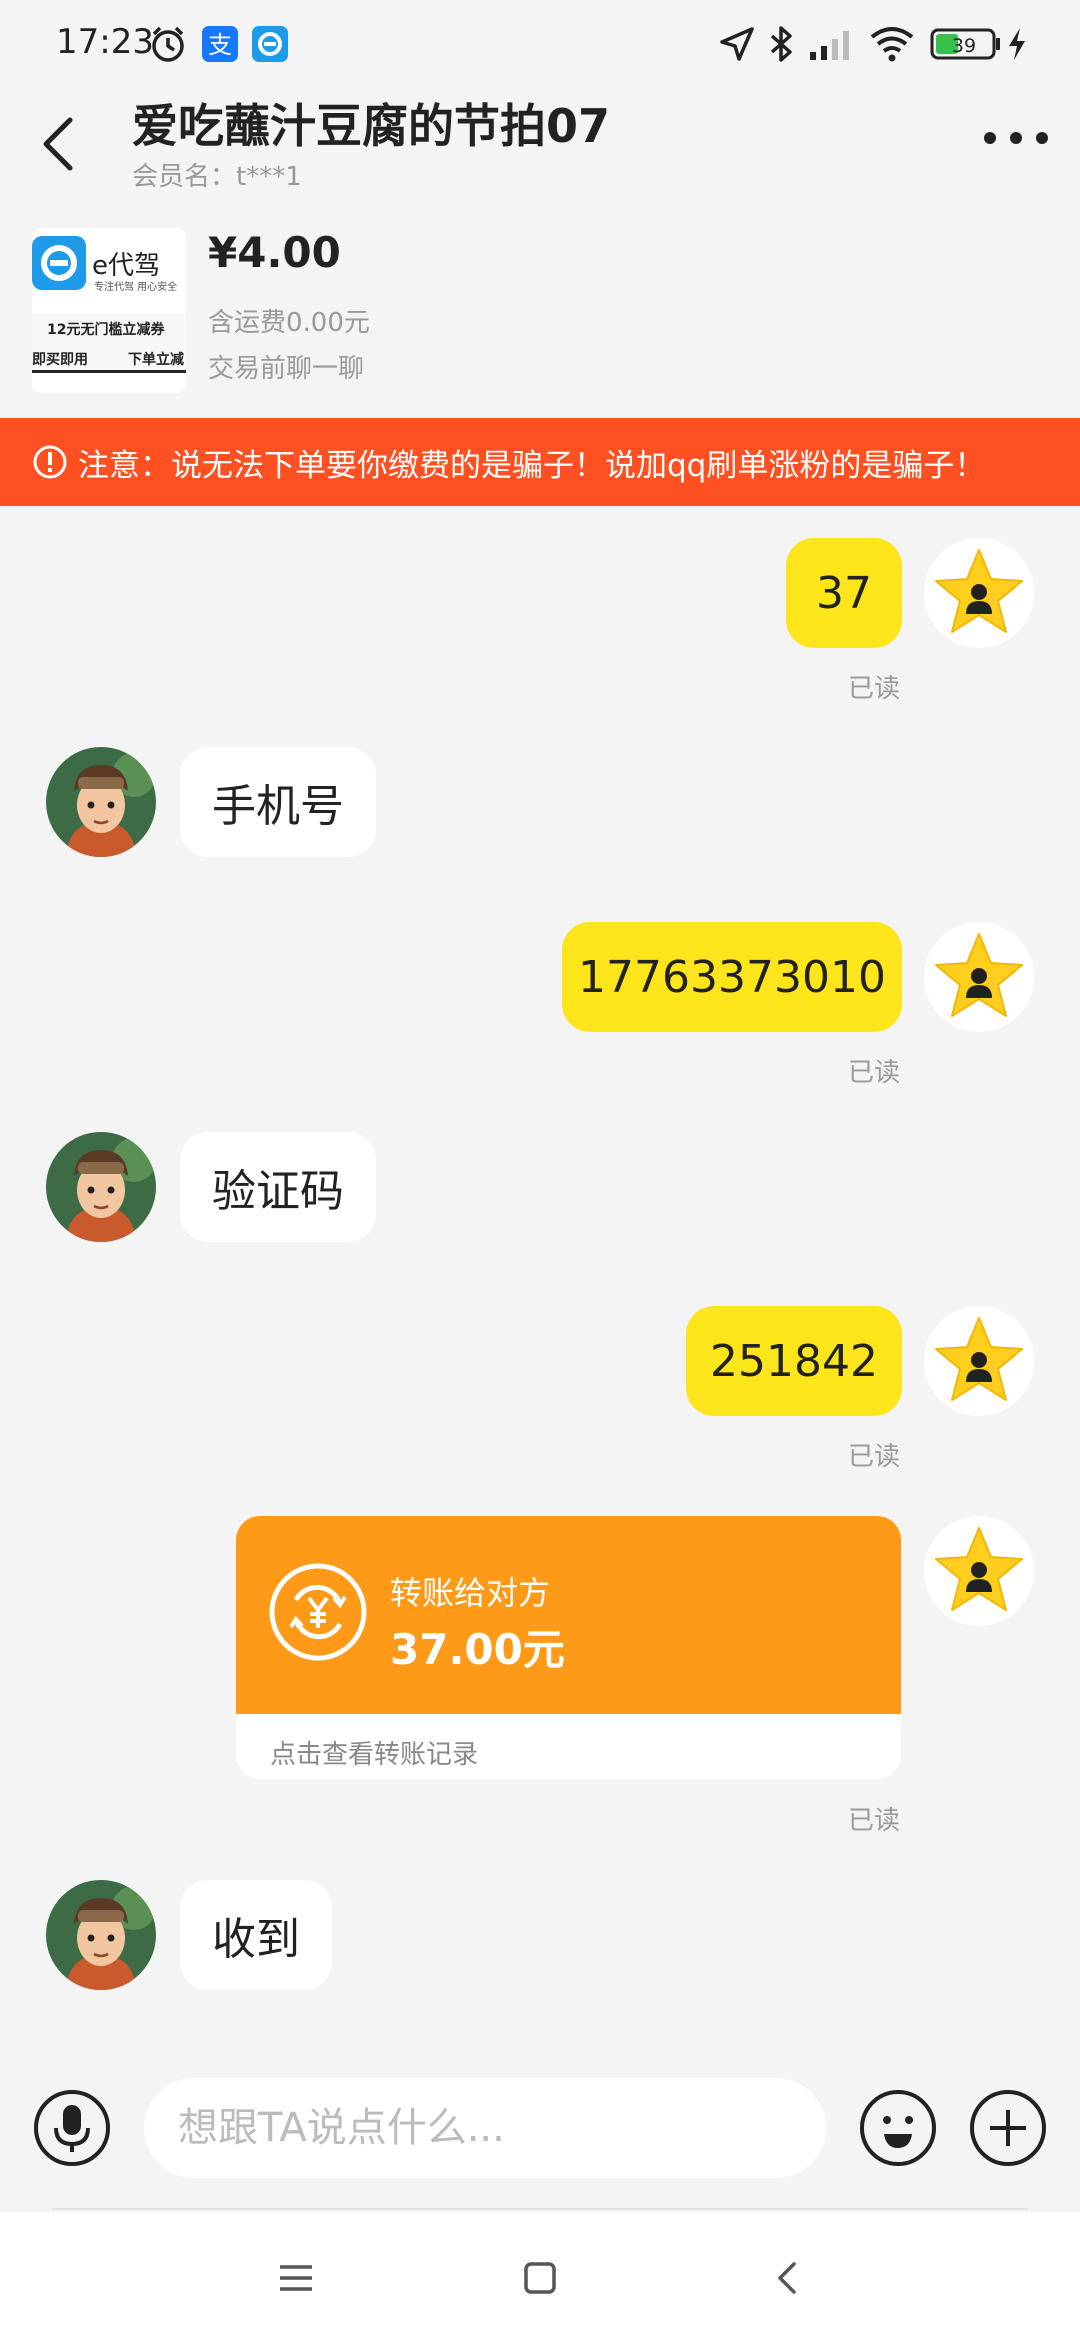 The image size is (1080, 2340). Describe the element at coordinates (156, 359) in the screenshot. I see `thumb-right: 下单立减` at that location.